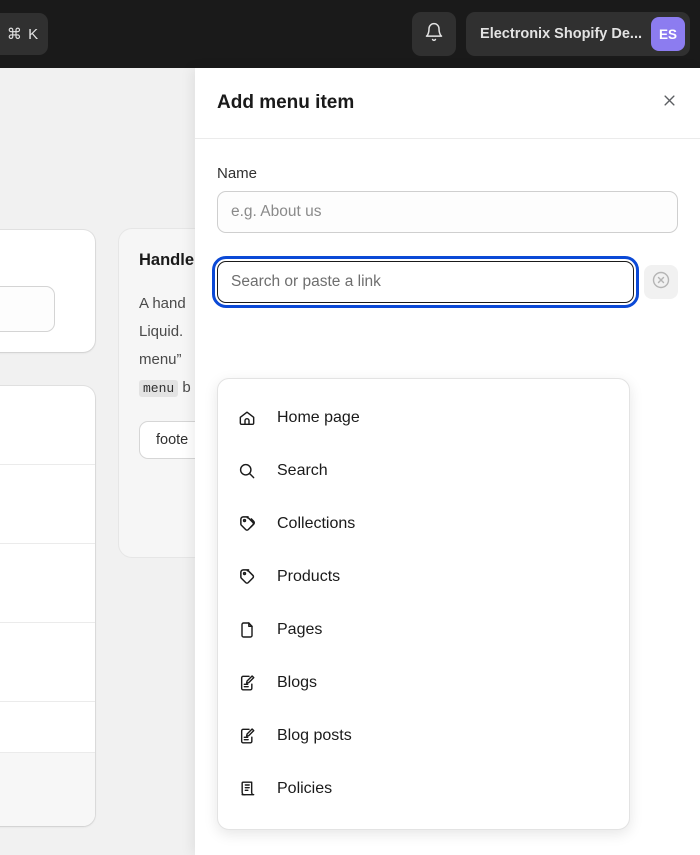  I want to click on link-search-placeholder: Search or paste a link, so click(306, 281).